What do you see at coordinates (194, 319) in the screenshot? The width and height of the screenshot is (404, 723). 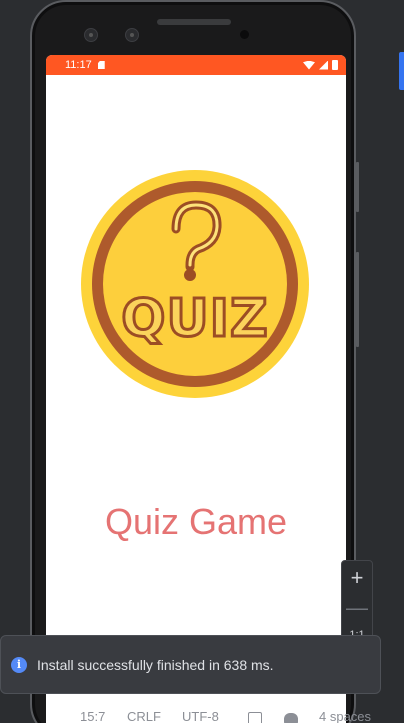 I see `logo-text: QUIZ` at bounding box center [194, 319].